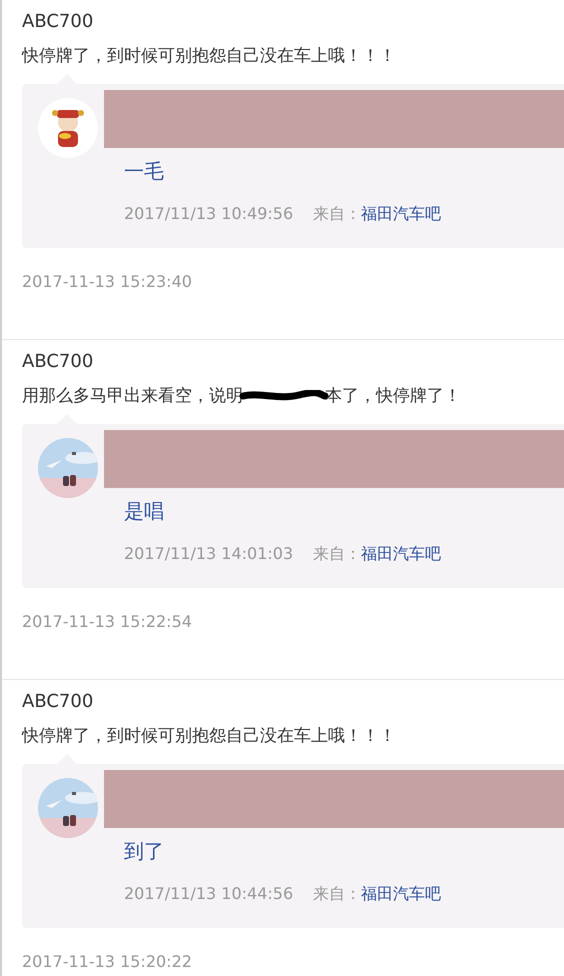  What do you see at coordinates (107, 622) in the screenshot?
I see `post-time: 2017-11-13 15:22:54` at bounding box center [107, 622].